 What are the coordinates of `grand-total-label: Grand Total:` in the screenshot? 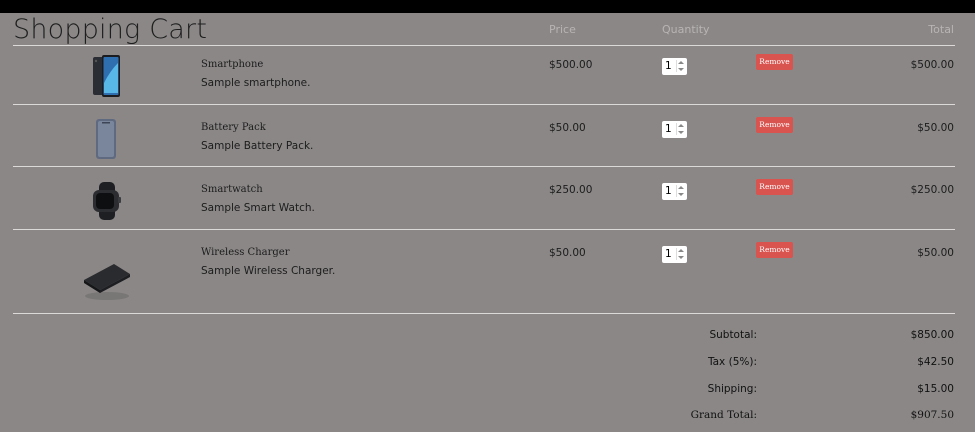 It's located at (723, 415).